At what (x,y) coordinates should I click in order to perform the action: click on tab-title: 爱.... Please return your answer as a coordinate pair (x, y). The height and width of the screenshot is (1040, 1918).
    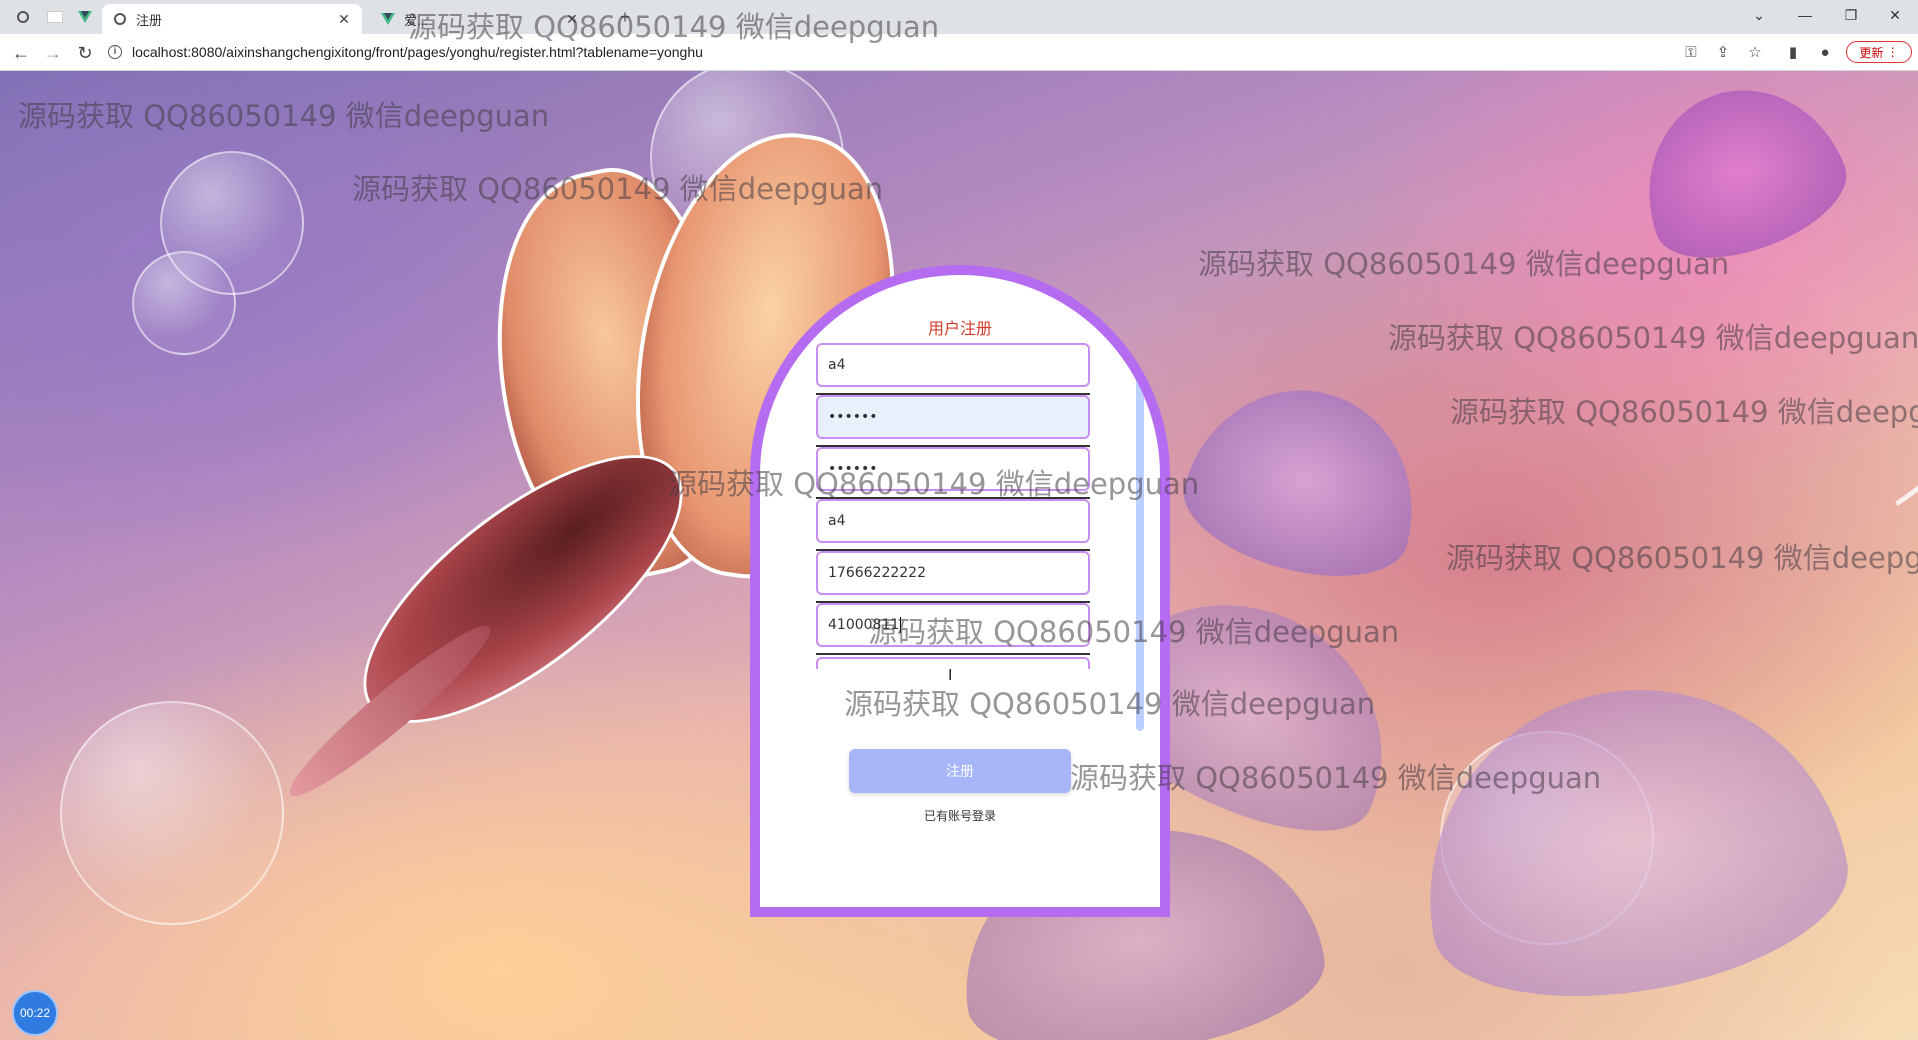
    Looking at the image, I should click on (416, 20).